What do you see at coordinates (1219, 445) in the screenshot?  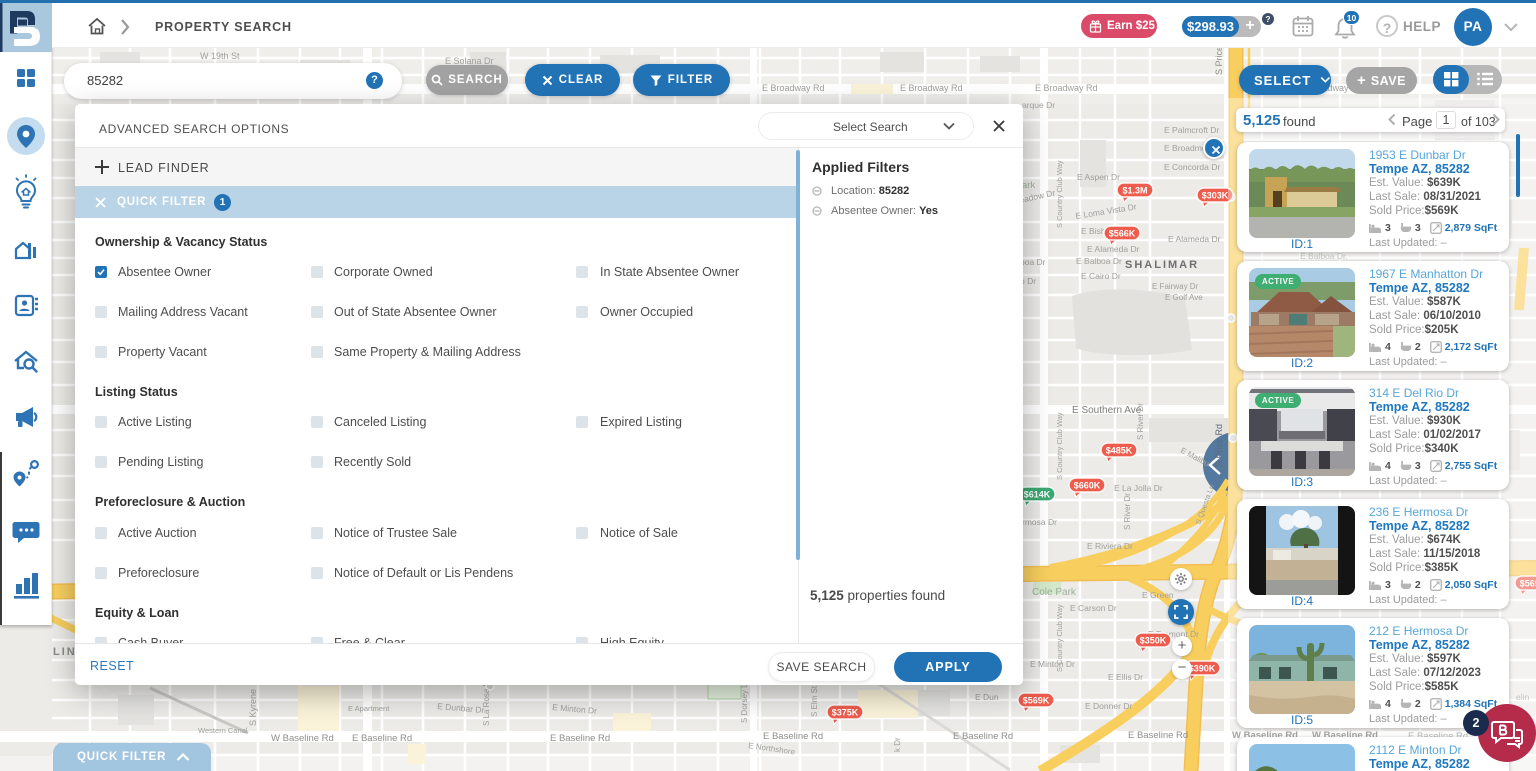 I see `svg-text: S Price Rd` at bounding box center [1219, 445].